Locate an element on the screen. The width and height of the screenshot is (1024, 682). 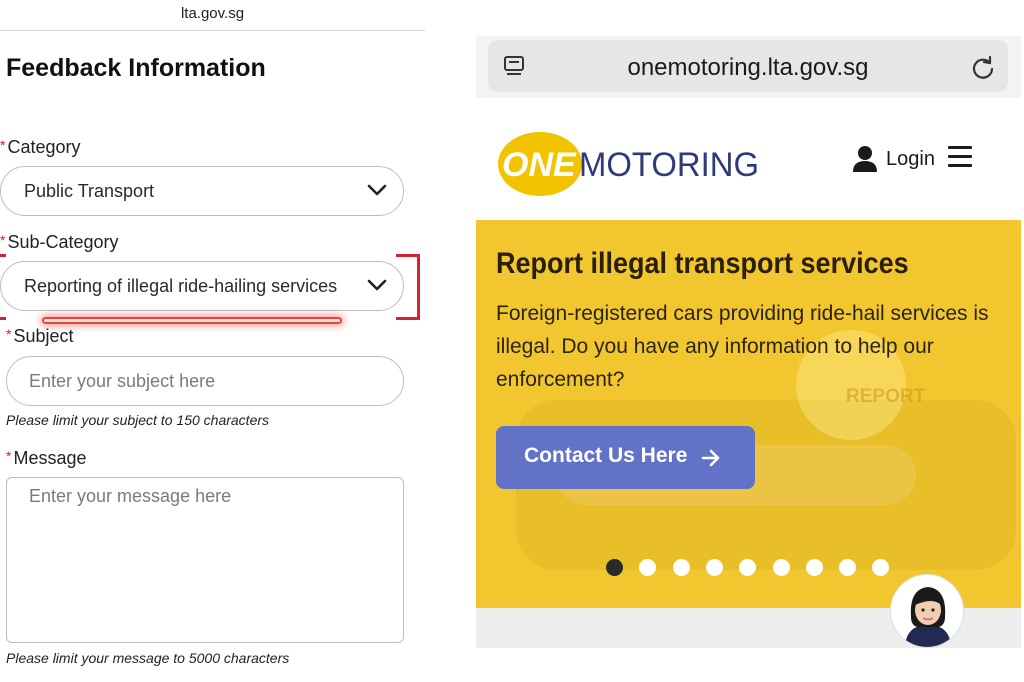
contact-us-button: Contact Us Here is located at coordinates (625, 457).